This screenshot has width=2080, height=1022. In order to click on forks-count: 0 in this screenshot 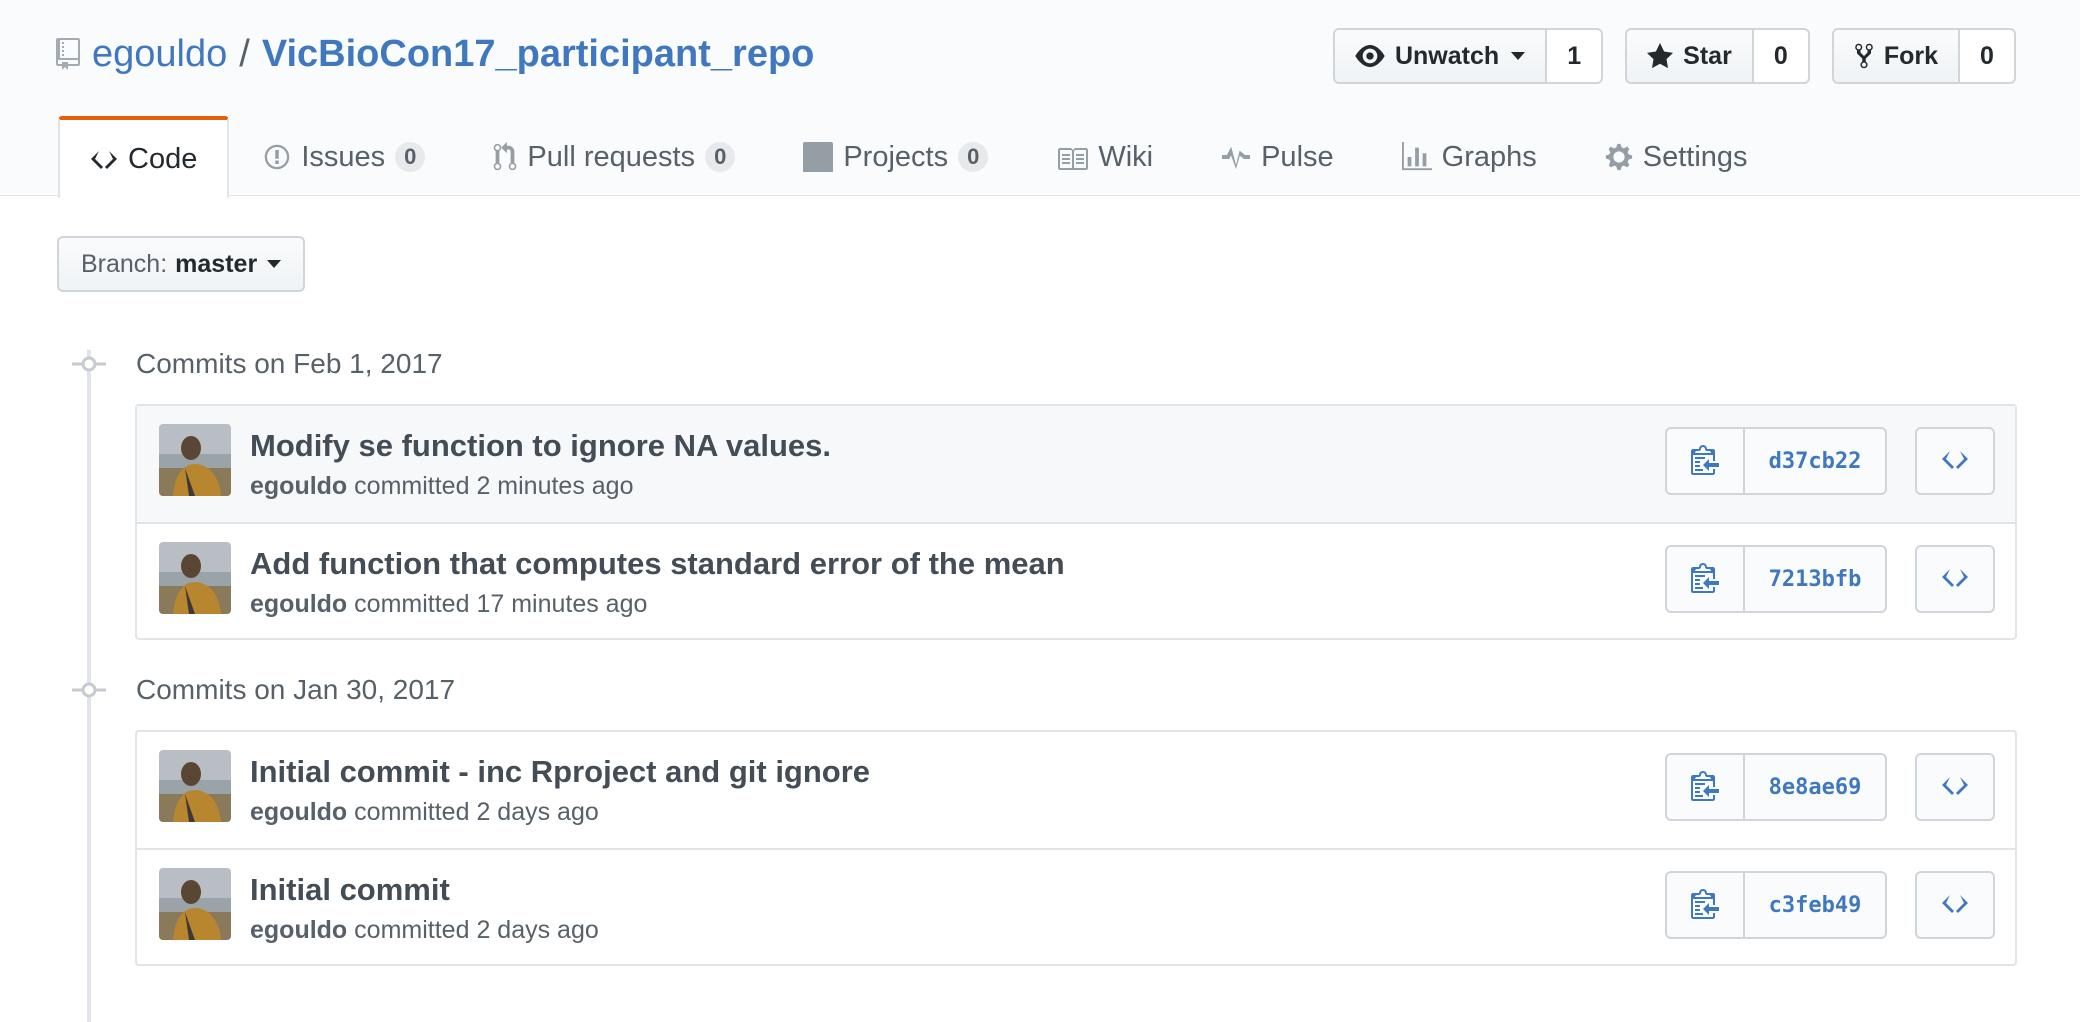, I will do `click(1988, 56)`.